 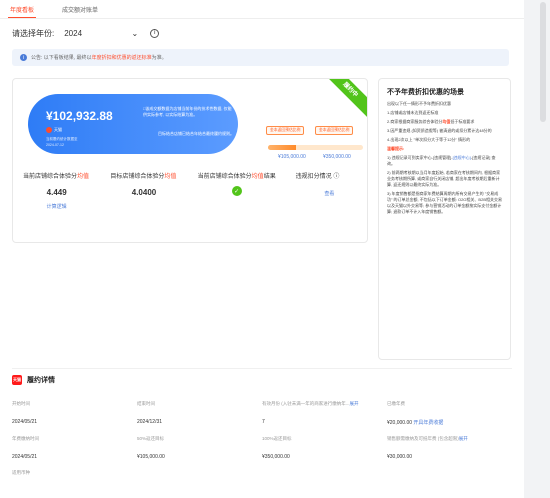 I want to click on target-100-cell: 100%返还目标 ¥350,000.00, so click(x=277, y=448).